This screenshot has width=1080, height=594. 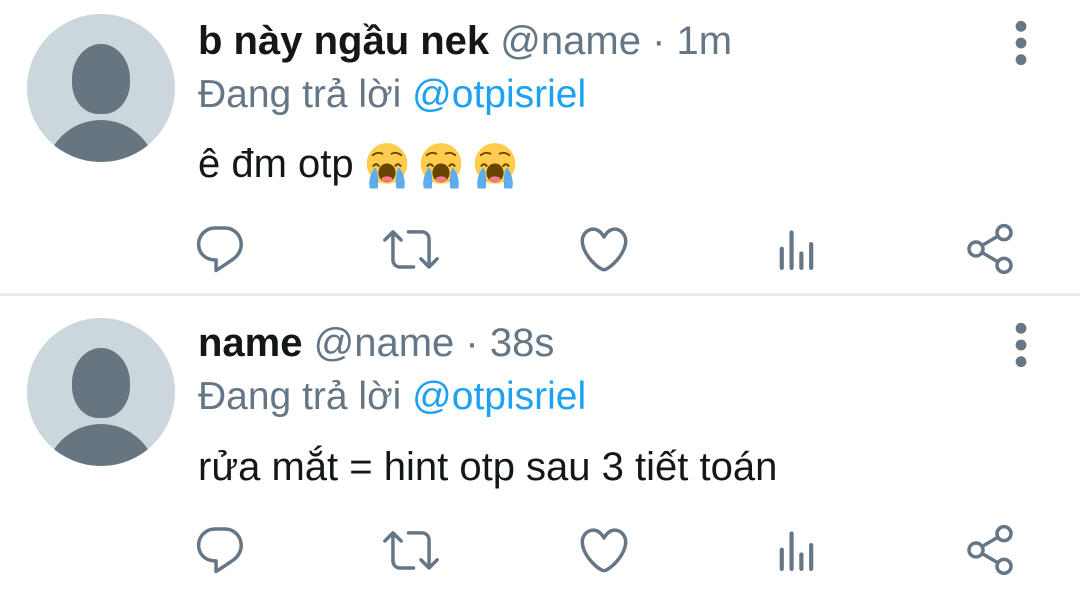 I want to click on emoji-group, so click(x=443, y=162).